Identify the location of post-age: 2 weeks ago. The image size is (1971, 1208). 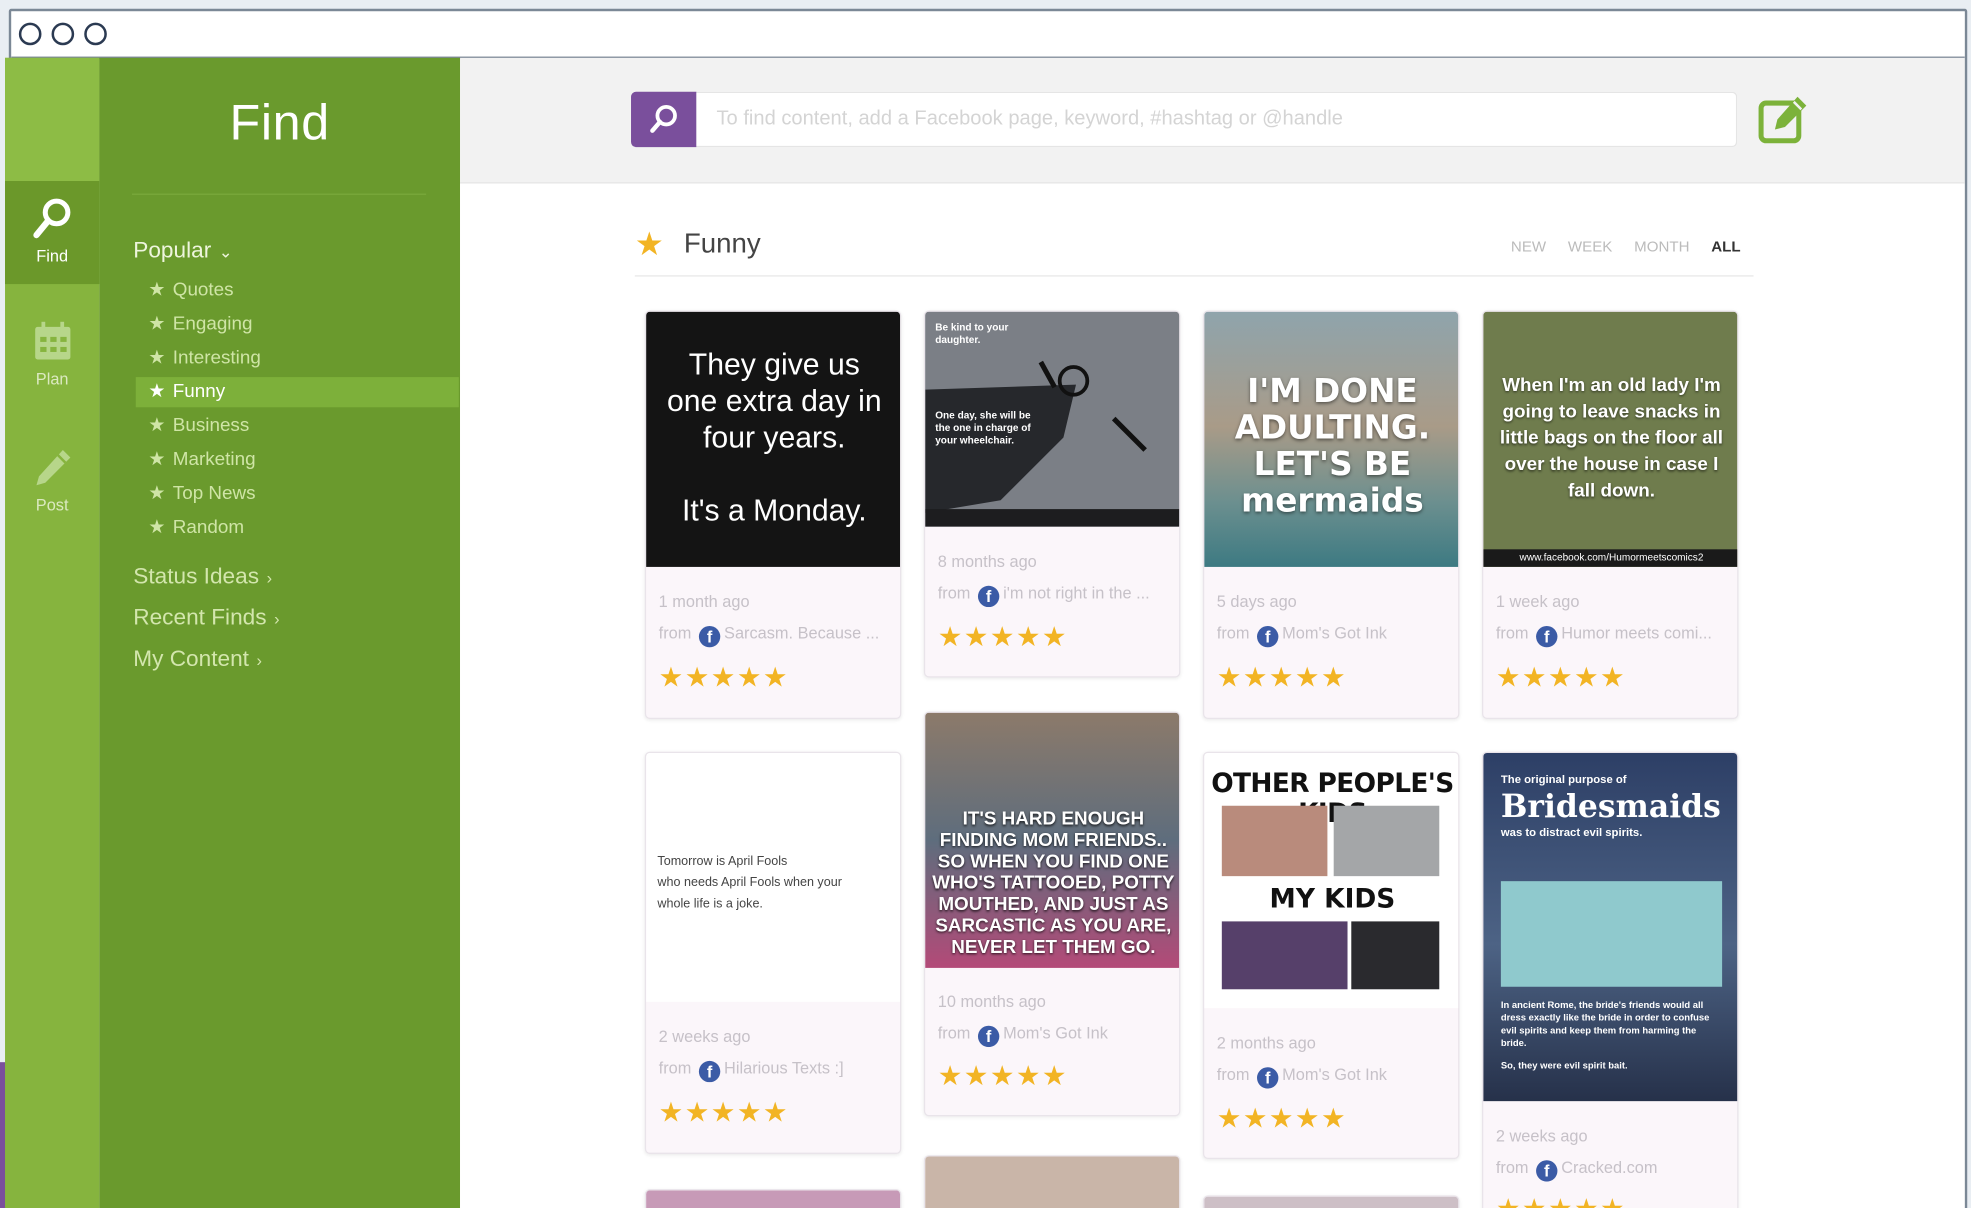
(704, 1036).